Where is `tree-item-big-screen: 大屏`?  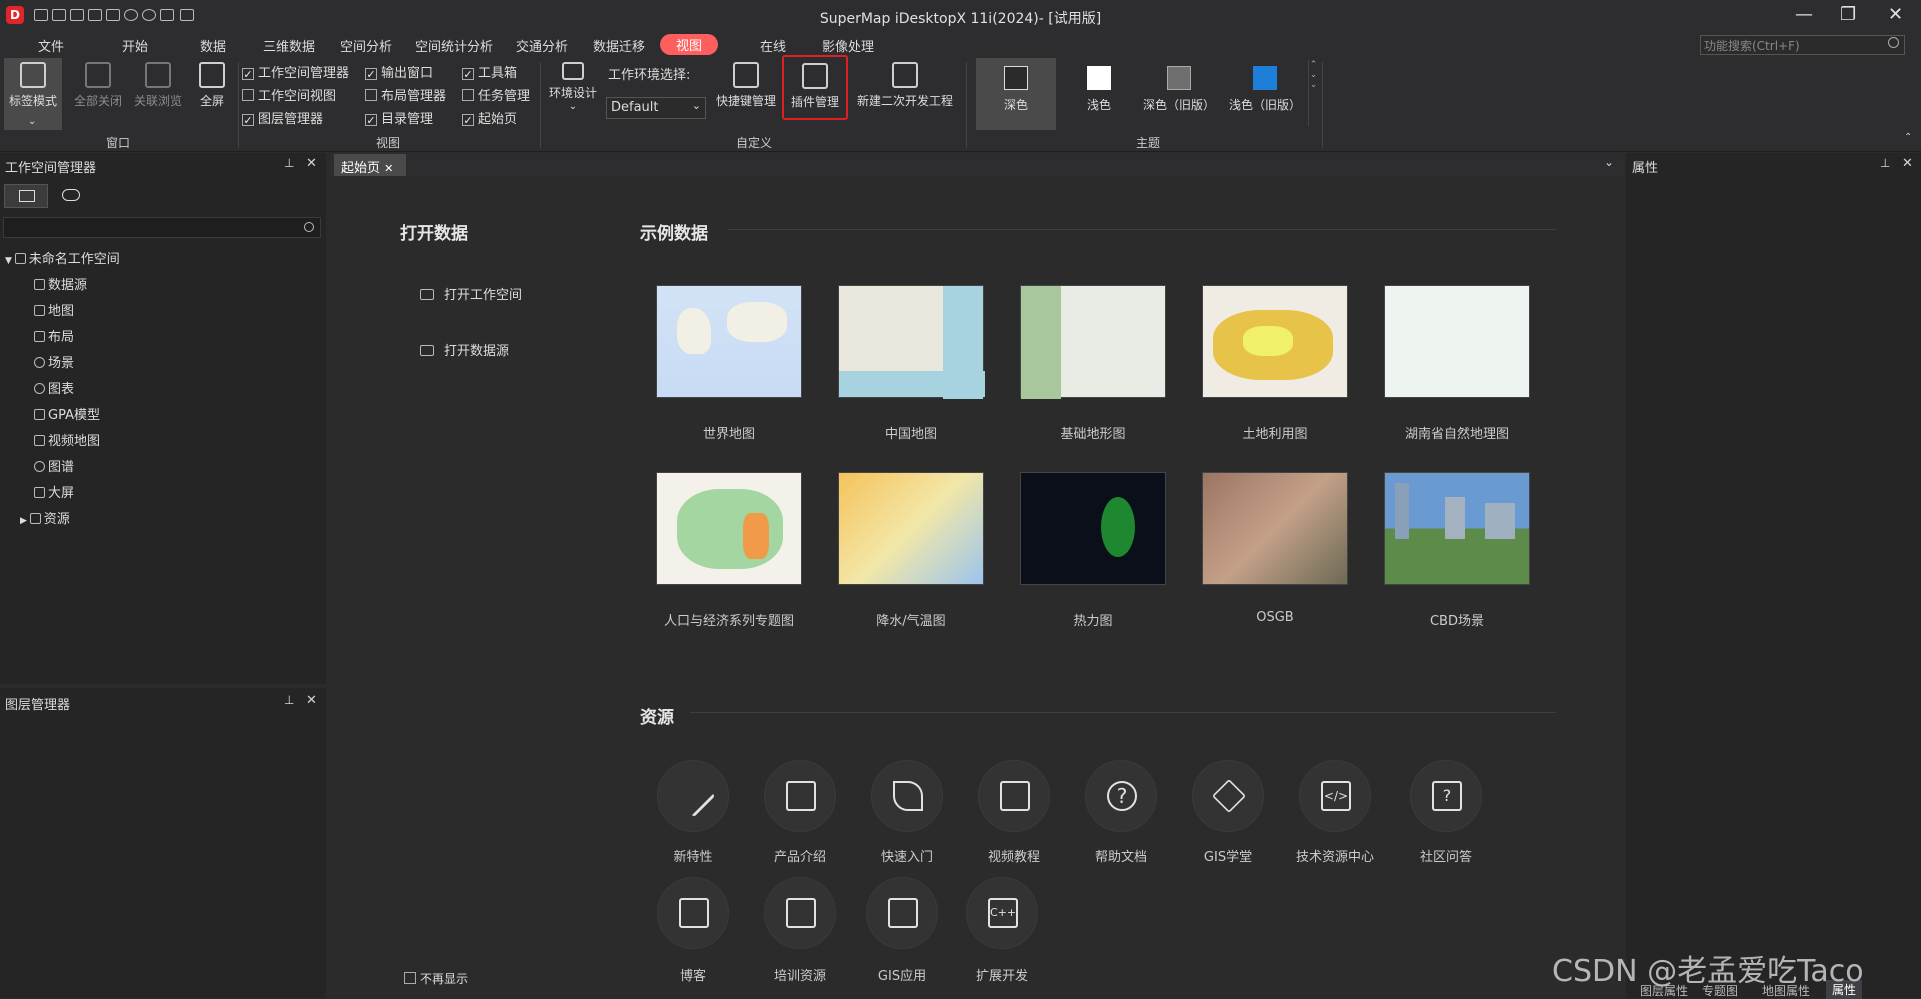 tree-item-big-screen: 大屏 is located at coordinates (54, 491).